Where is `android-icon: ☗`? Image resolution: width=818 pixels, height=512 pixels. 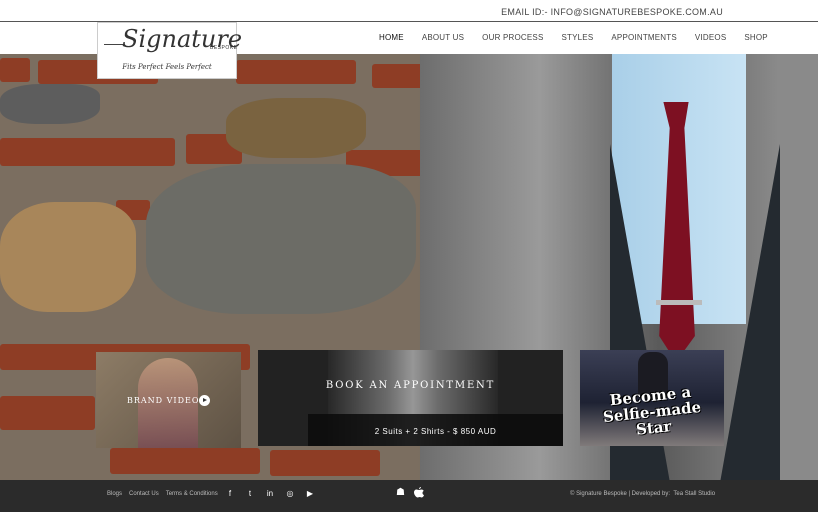 android-icon: ☗ is located at coordinates (400, 494).